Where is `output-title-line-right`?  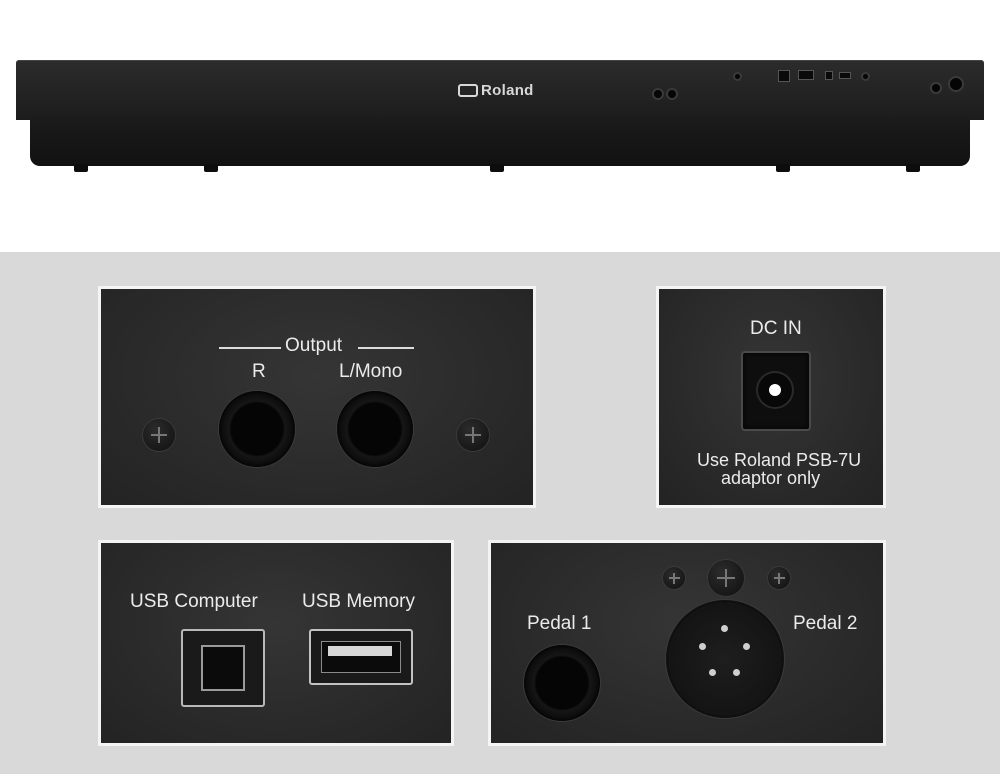
output-title-line-right is located at coordinates (386, 348).